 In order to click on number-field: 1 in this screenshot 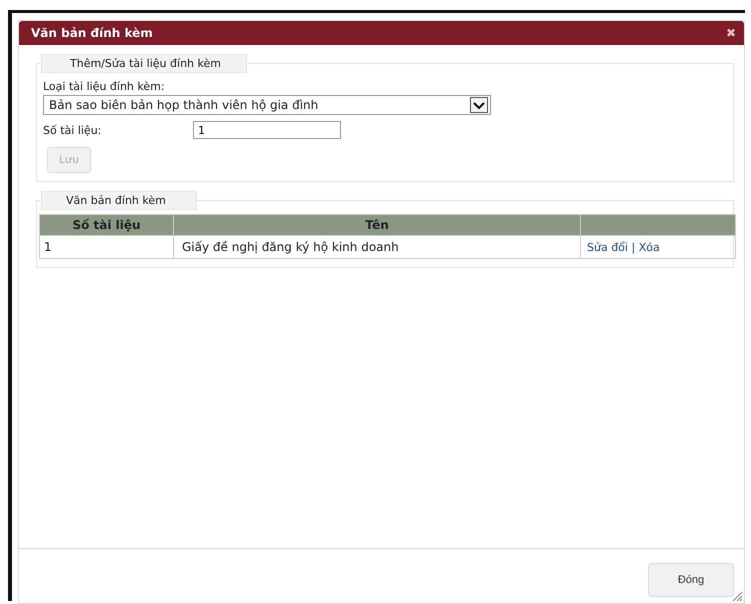, I will do `click(267, 130)`.